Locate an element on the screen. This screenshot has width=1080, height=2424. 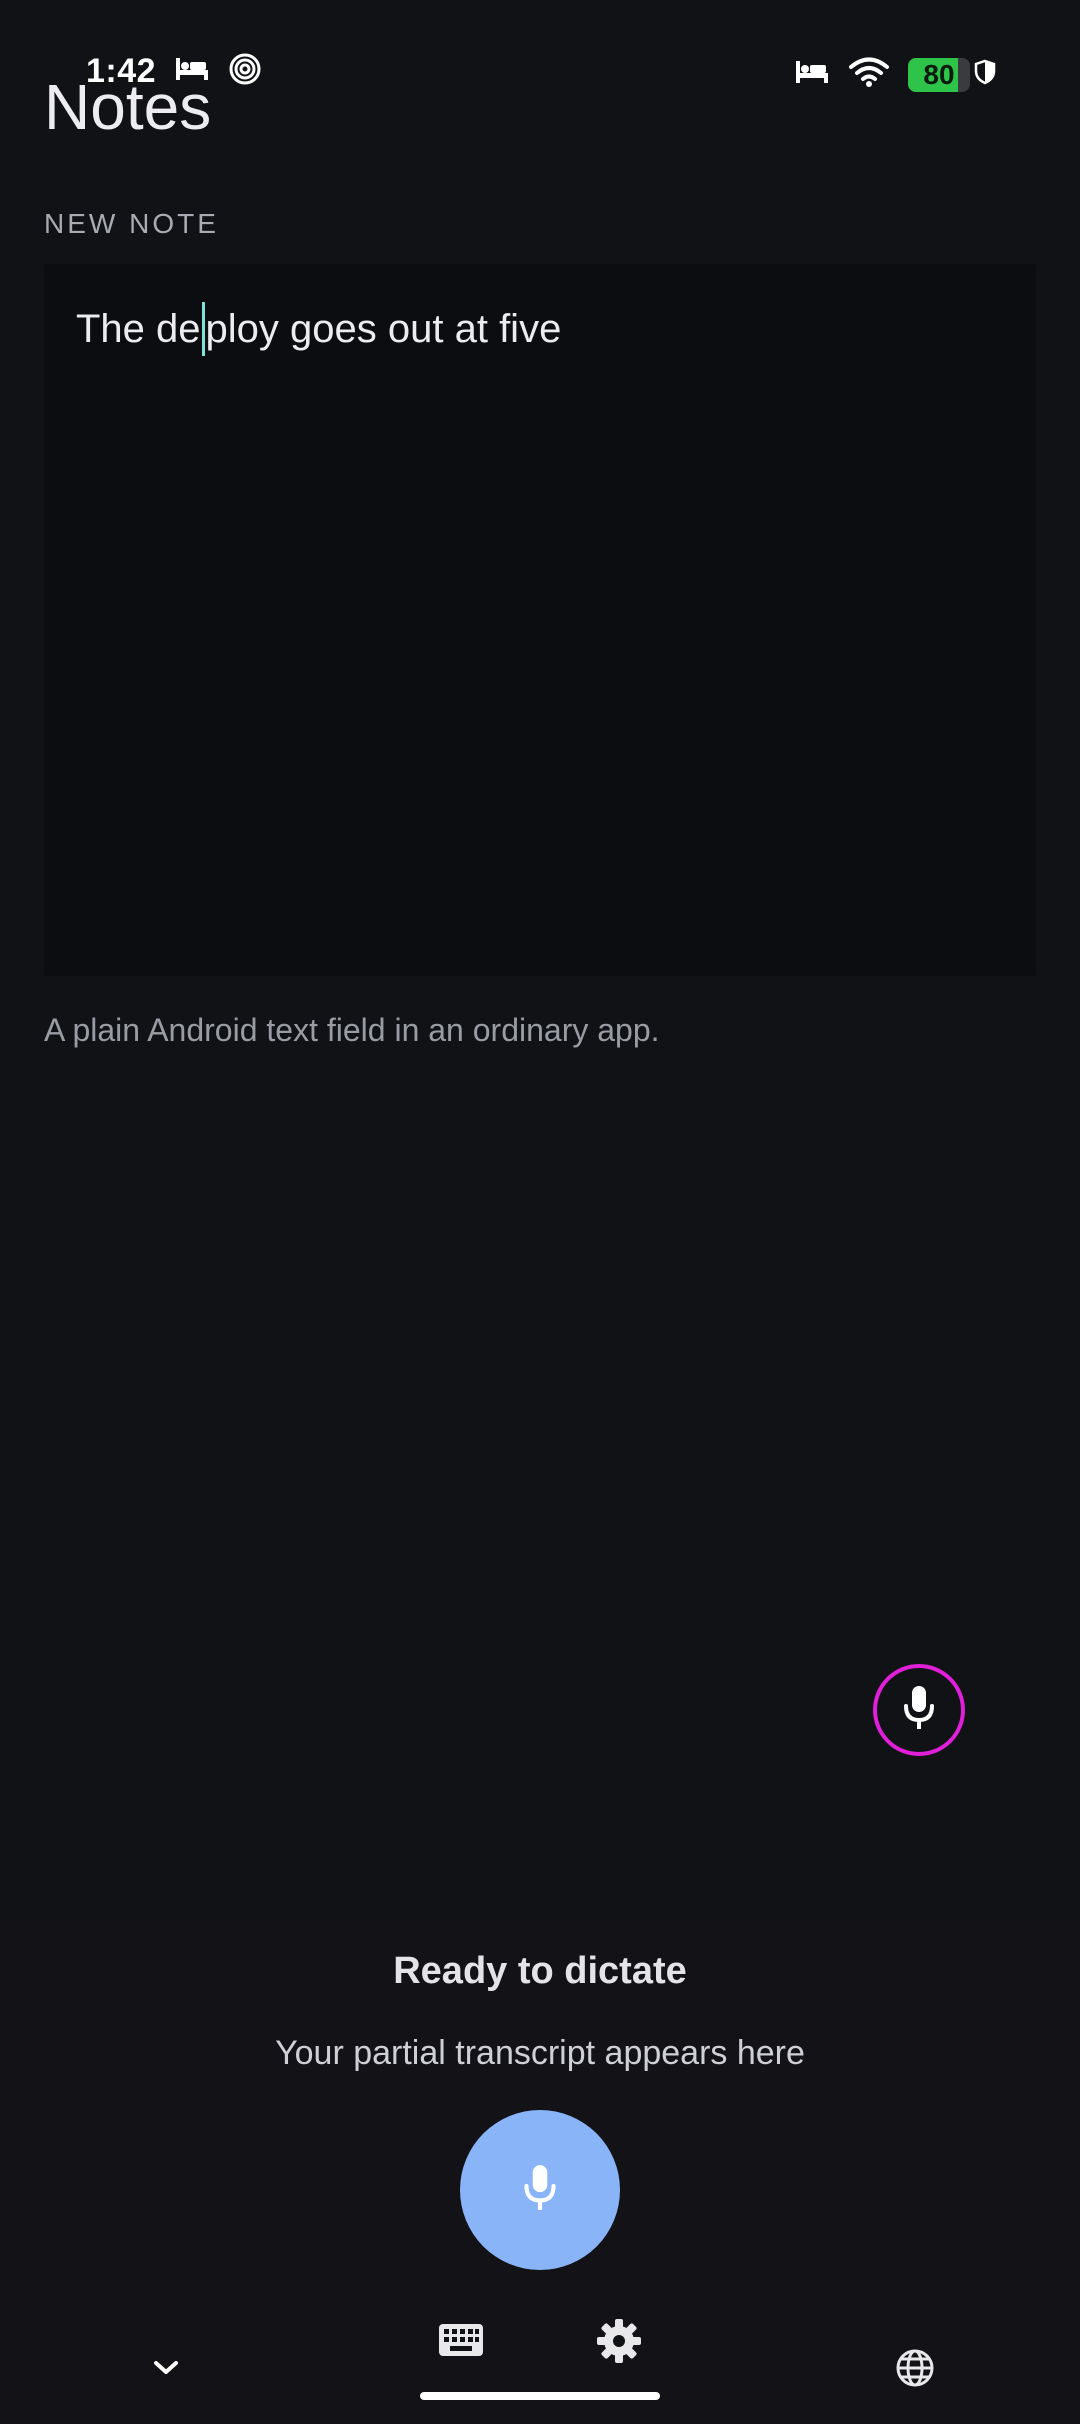
chevron-down-icon is located at coordinates (166, 2370).